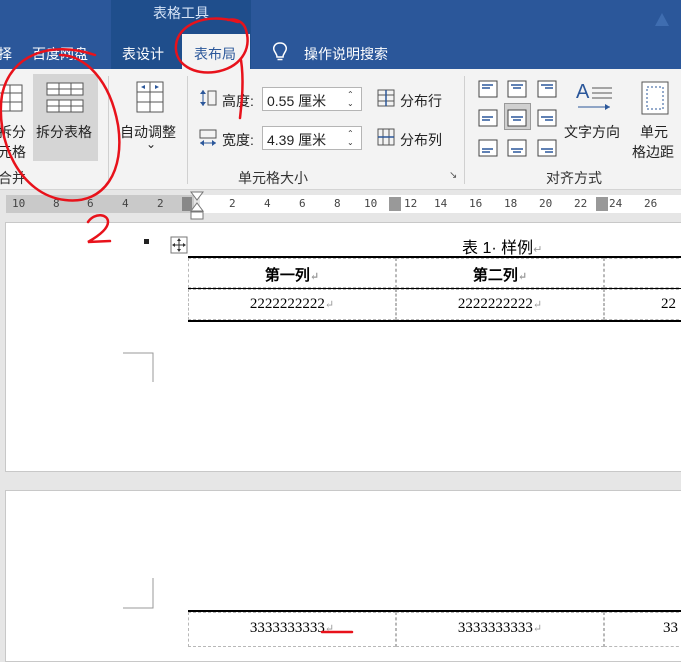 The width and height of the screenshot is (681, 662). What do you see at coordinates (11, 98) in the screenshot?
I see `split-cells-icon` at bounding box center [11, 98].